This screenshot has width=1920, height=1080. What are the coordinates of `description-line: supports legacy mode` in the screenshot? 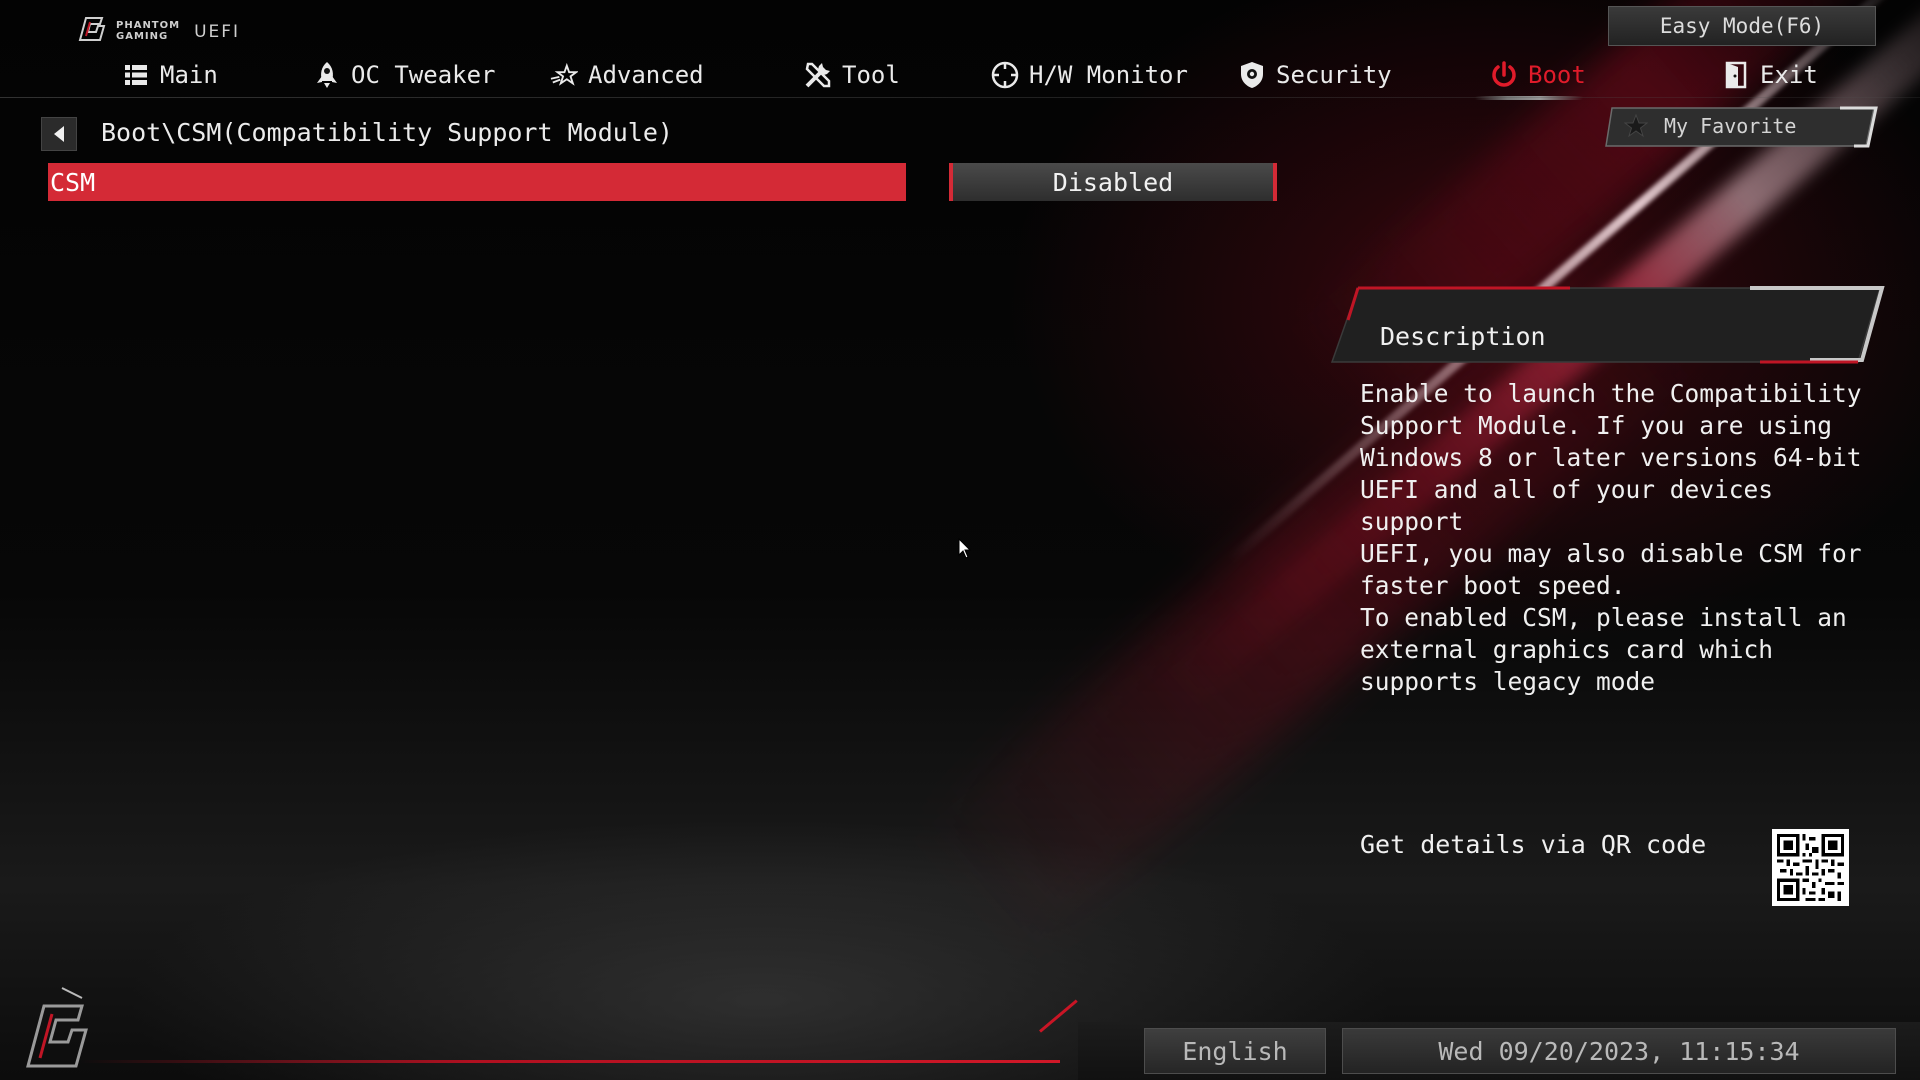 It's located at (1508, 681).